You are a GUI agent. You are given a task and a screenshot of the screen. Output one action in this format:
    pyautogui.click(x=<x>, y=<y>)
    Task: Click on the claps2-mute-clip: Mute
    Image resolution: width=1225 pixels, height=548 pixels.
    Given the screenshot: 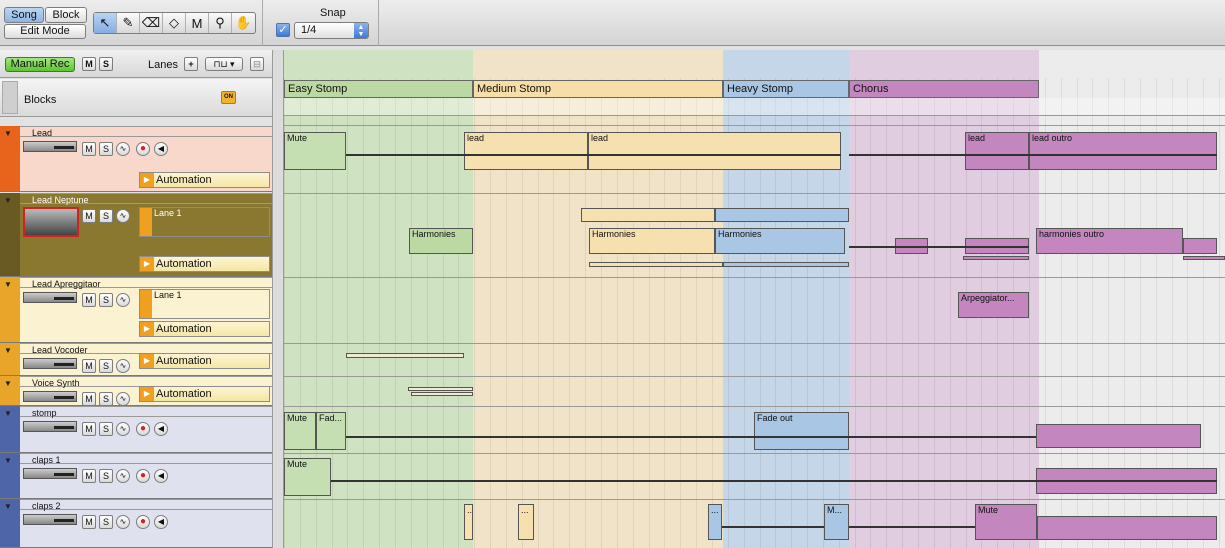 What is the action you would take?
    pyautogui.click(x=1006, y=522)
    